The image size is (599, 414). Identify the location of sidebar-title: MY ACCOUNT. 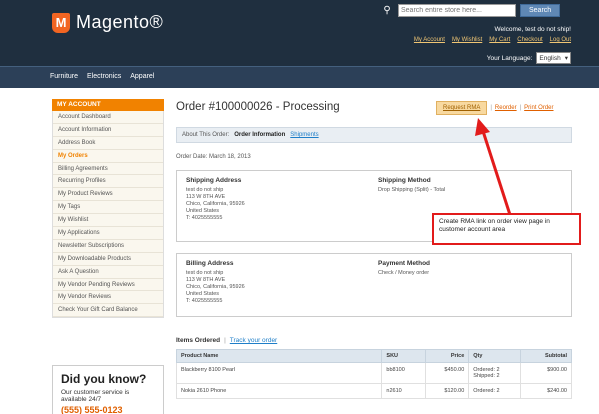
(108, 105).